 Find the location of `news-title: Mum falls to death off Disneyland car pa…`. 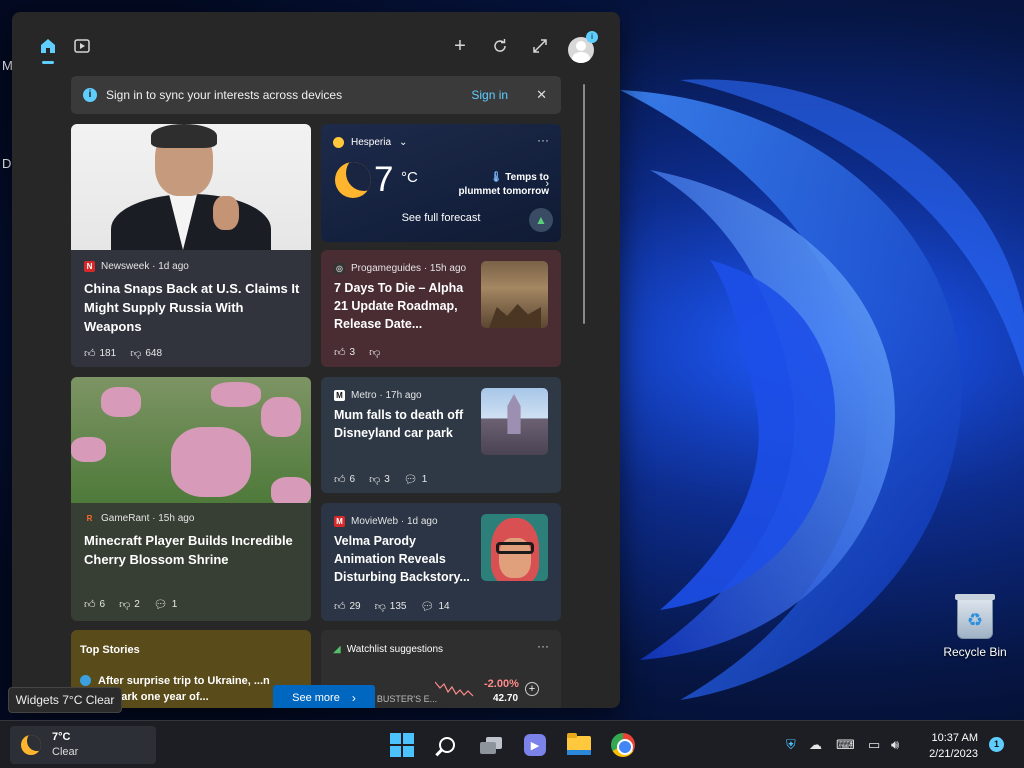

news-title: Mum falls to death off Disneyland car pa… is located at coordinates (399, 424).